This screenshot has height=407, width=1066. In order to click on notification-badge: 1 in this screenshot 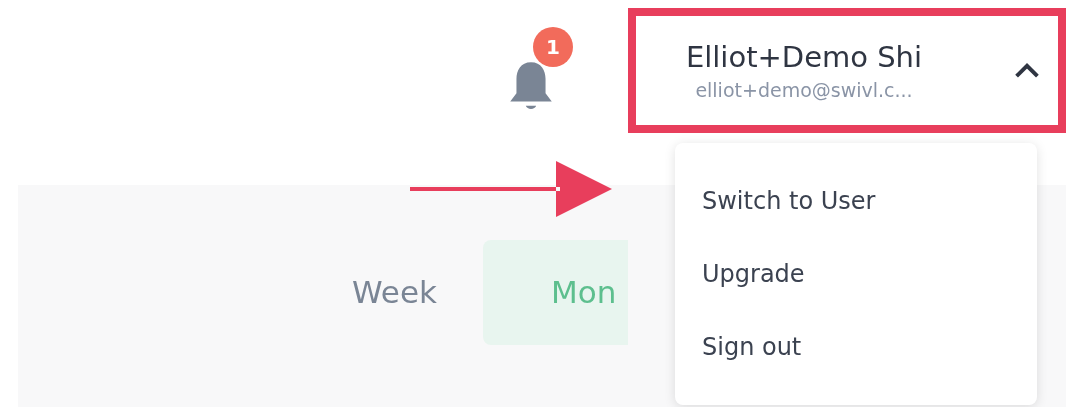, I will do `click(553, 47)`.